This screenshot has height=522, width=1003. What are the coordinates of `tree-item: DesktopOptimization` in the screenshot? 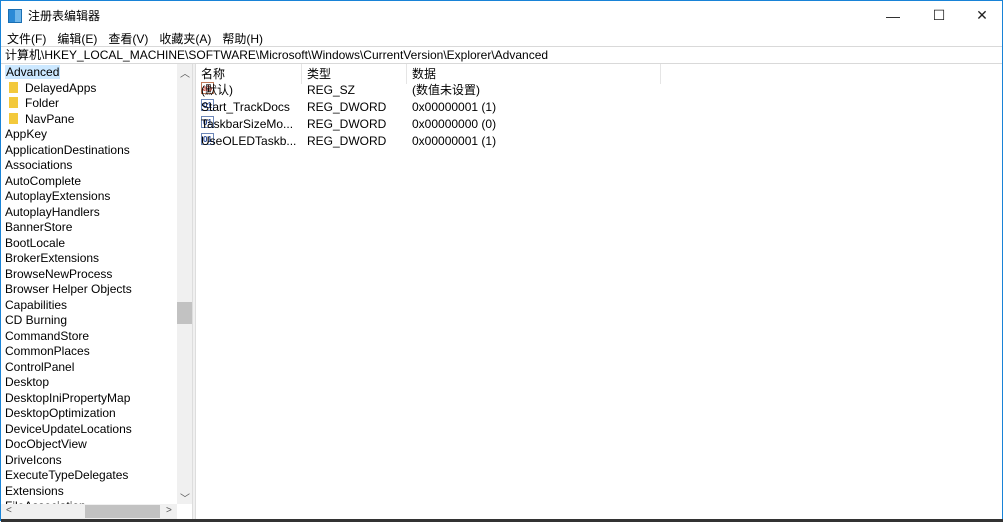 It's located at (60, 413).